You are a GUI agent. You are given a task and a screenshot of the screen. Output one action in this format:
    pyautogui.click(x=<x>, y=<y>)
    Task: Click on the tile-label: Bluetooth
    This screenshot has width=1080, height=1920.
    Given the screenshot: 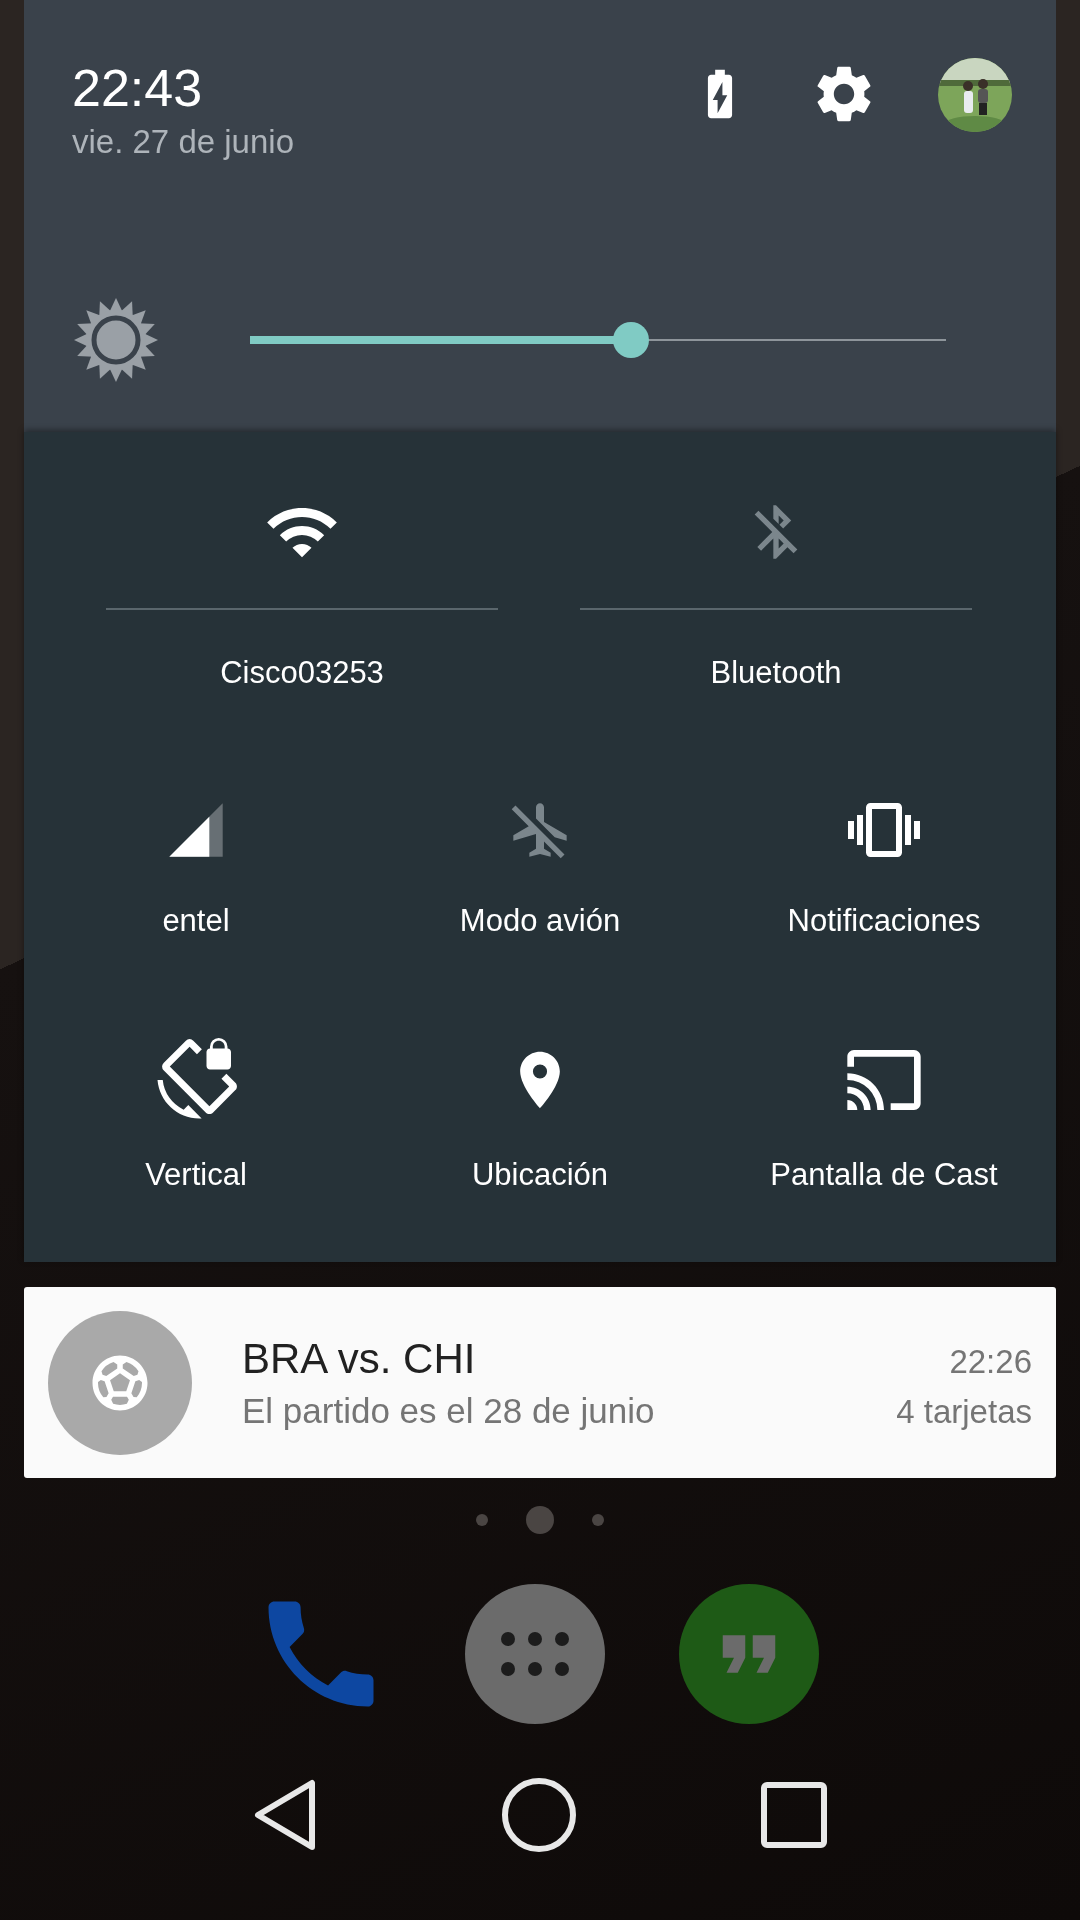 What is the action you would take?
    pyautogui.click(x=776, y=673)
    